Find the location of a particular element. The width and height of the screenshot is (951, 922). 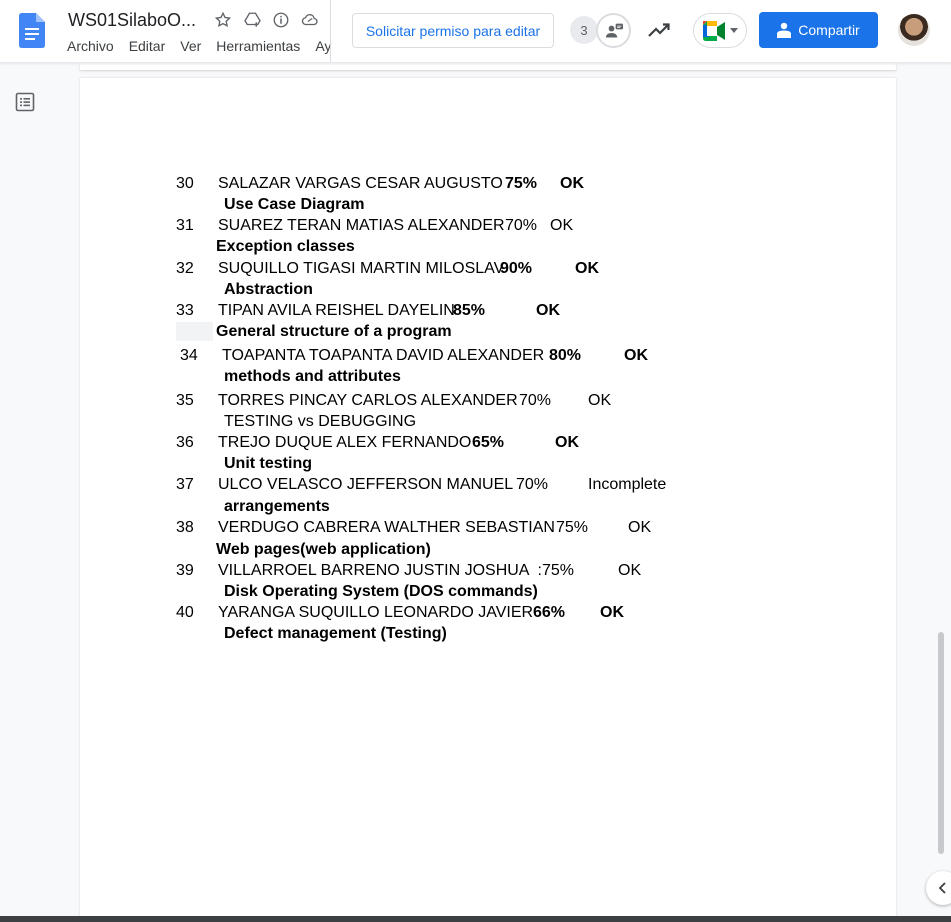

cloud-status-icon is located at coordinates (310, 20).